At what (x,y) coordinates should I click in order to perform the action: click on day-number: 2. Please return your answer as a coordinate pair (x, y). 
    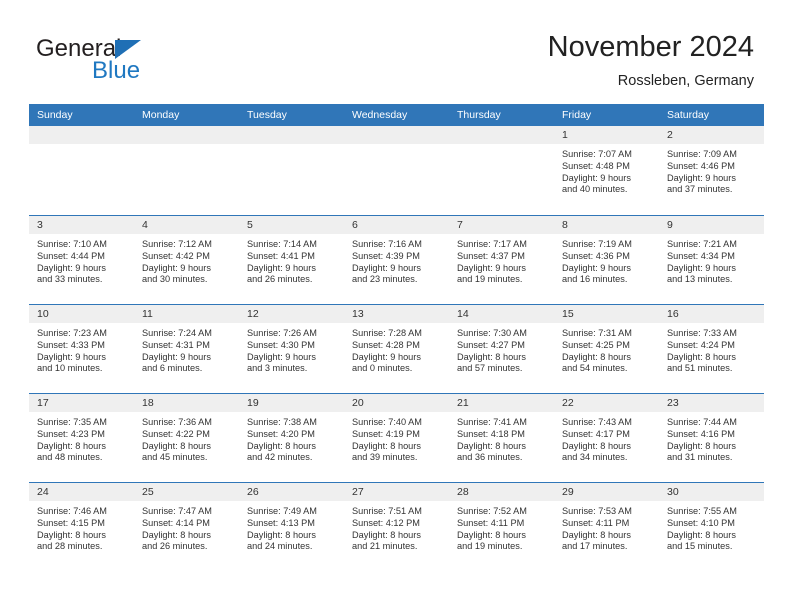
    Looking at the image, I should click on (711, 135).